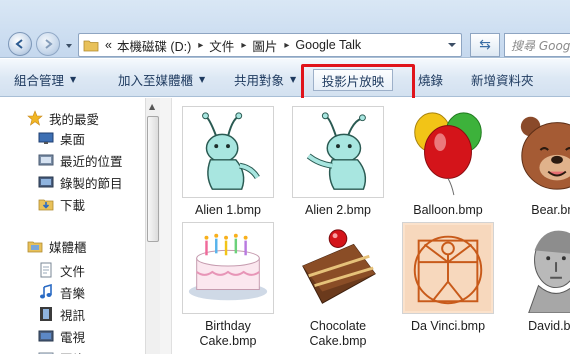 The image size is (570, 354). Describe the element at coordinates (537, 45) in the screenshot. I see `search-input: 搜尋 Goog` at that location.